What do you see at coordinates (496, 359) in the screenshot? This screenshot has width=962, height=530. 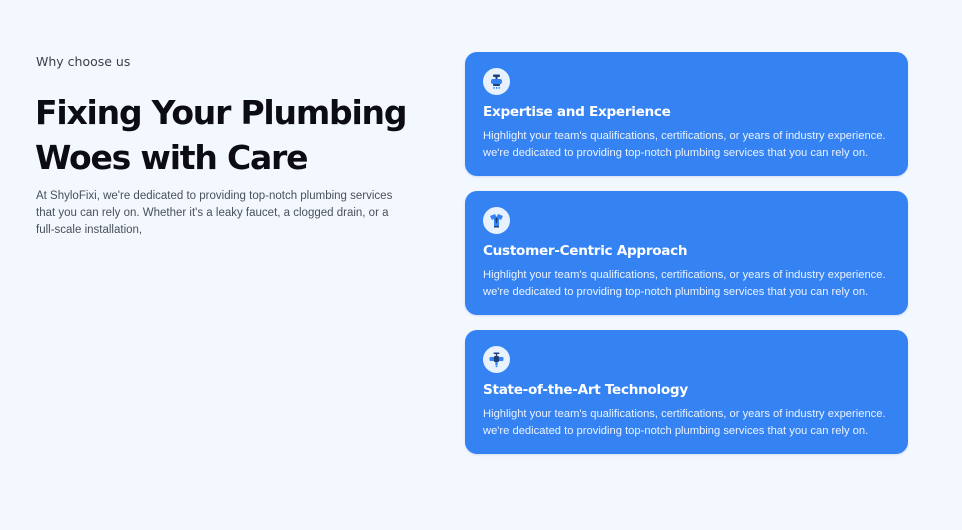 I see `pipe-valve-icon` at bounding box center [496, 359].